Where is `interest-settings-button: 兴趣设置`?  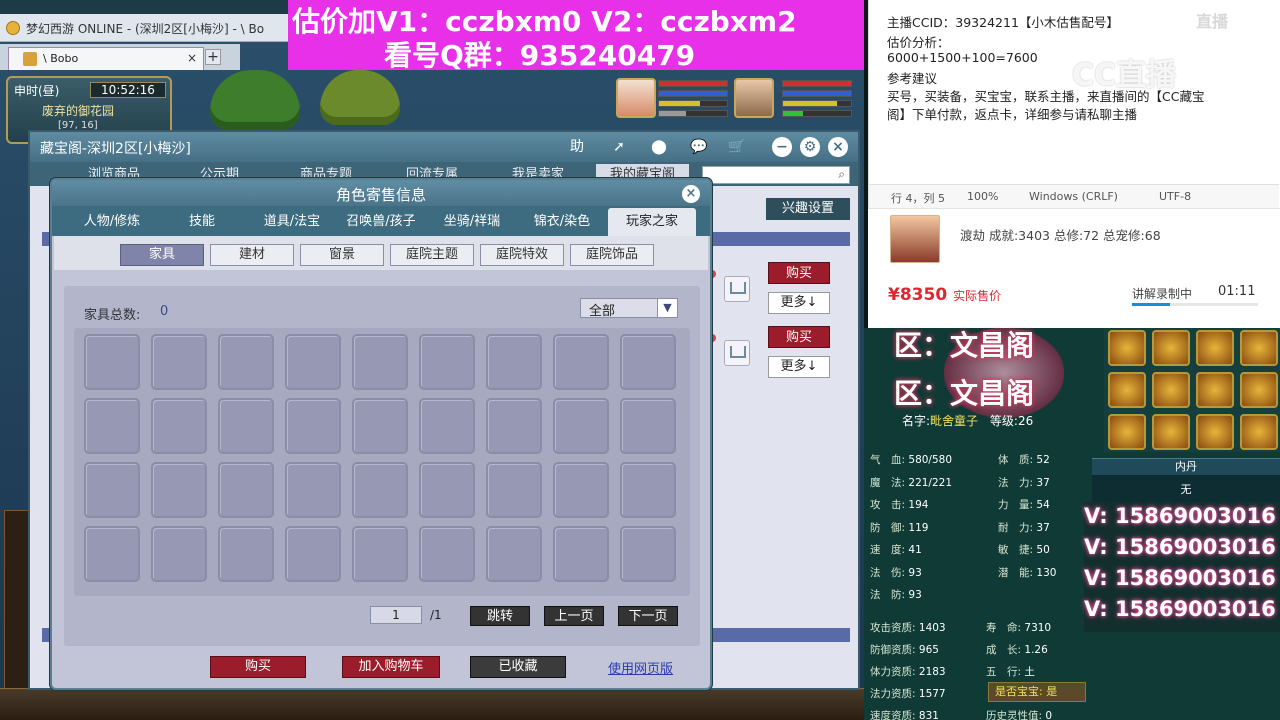
interest-settings-button: 兴趣设置 is located at coordinates (808, 209).